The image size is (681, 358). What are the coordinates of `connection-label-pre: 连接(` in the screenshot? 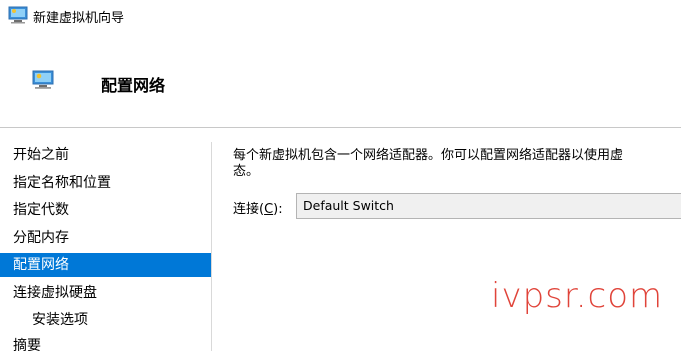 It's located at (249, 209).